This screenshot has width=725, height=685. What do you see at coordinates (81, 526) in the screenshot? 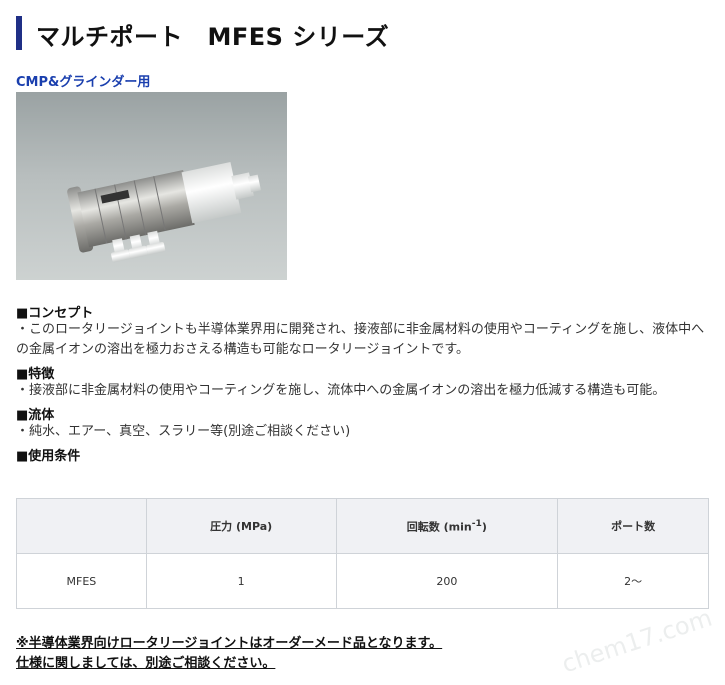
I see `table-header-model` at bounding box center [81, 526].